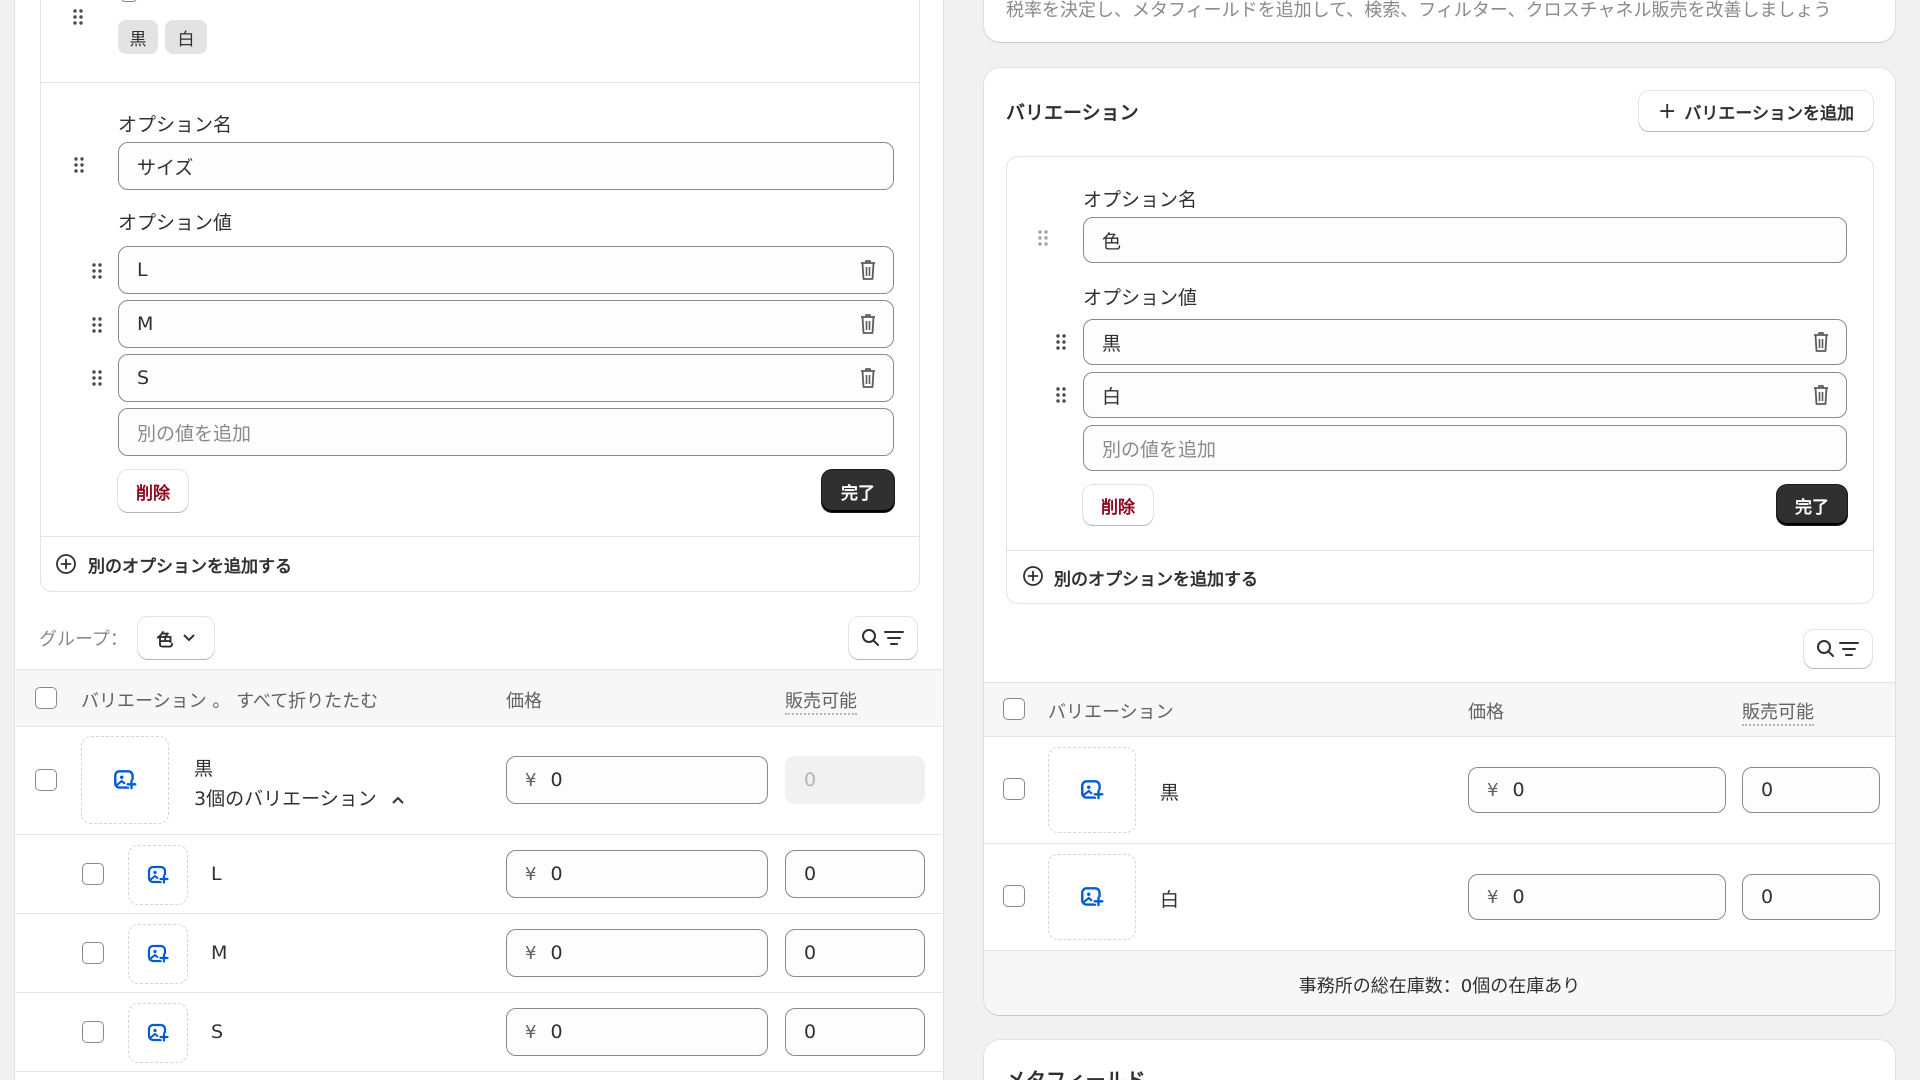  Describe the element at coordinates (1439, 1060) in the screenshot. I see `metafields-card: メタフィールド` at that location.